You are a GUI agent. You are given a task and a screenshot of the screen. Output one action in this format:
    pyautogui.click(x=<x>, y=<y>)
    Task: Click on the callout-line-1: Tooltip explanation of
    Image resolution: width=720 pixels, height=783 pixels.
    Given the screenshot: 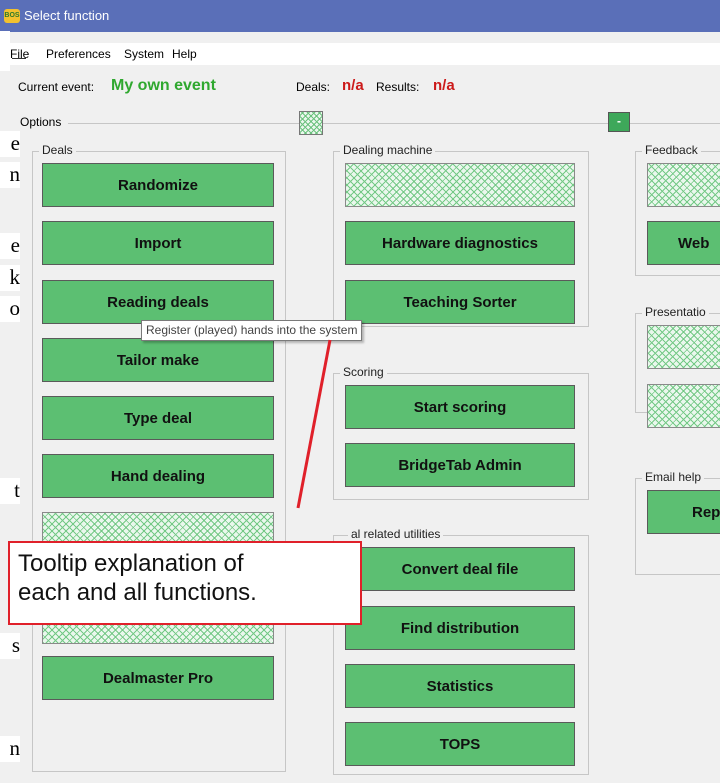 What is the action you would take?
    pyautogui.click(x=131, y=563)
    